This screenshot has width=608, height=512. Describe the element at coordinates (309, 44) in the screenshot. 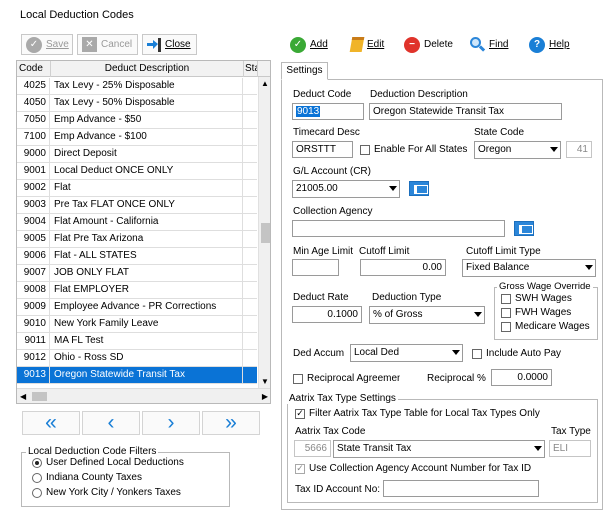

I see `add-button: ✓ Add` at that location.